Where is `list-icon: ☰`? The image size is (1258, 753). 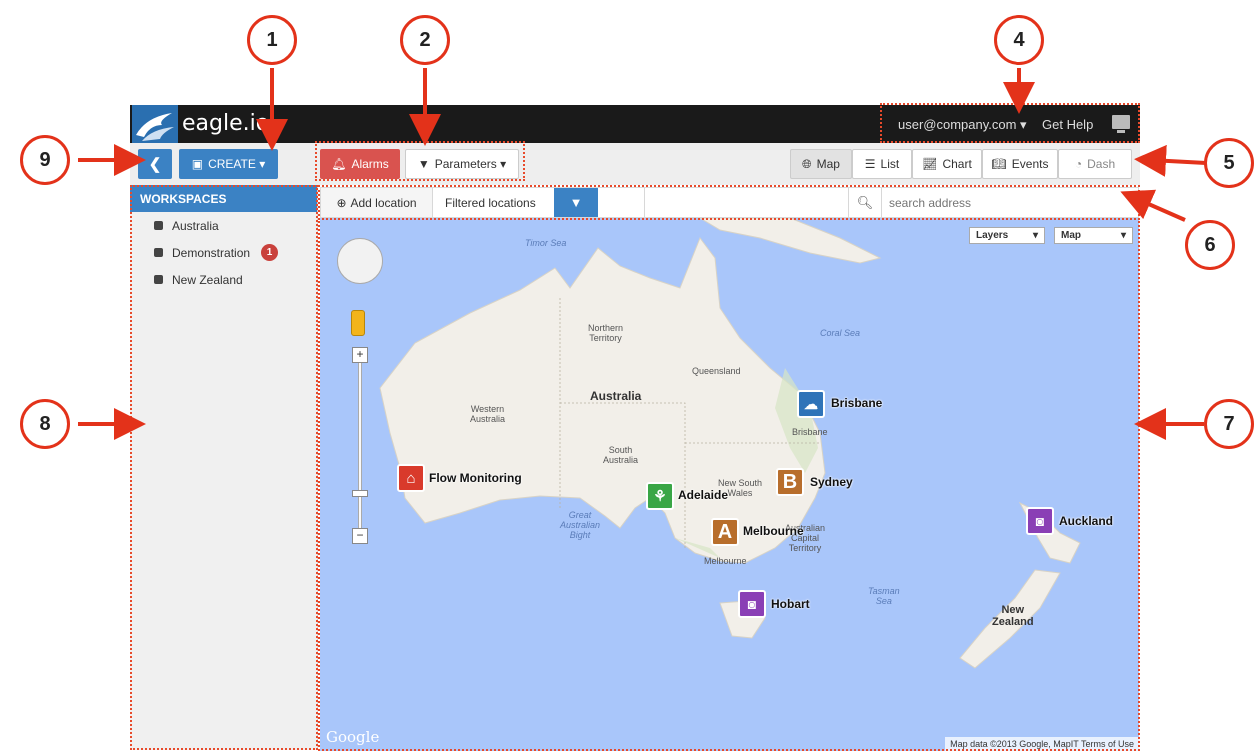
list-icon: ☰ is located at coordinates (870, 164).